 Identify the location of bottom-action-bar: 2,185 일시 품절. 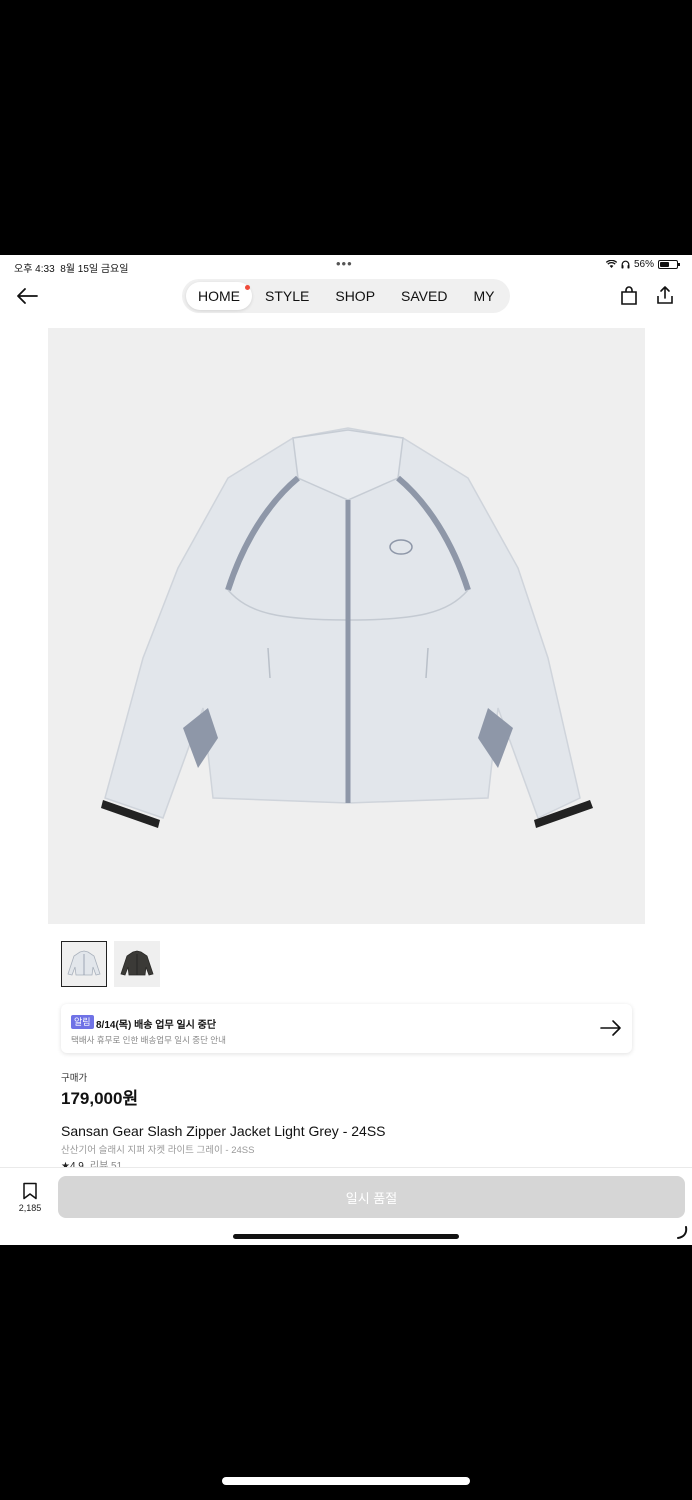
(346, 1206).